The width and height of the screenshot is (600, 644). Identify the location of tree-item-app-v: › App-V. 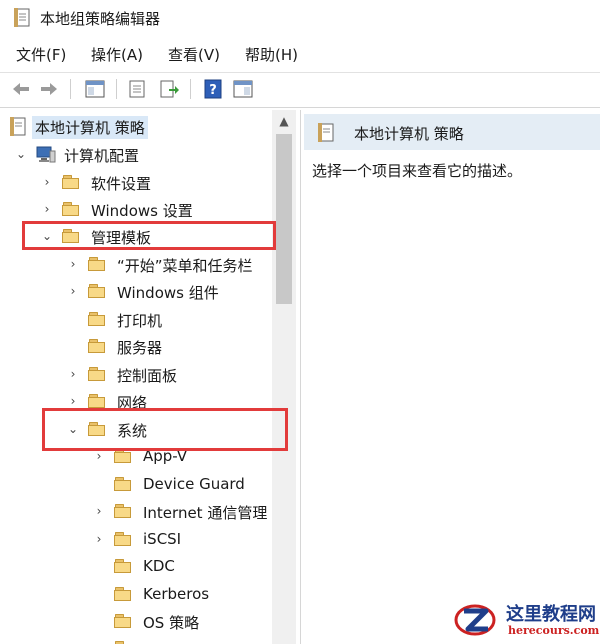
(136, 457).